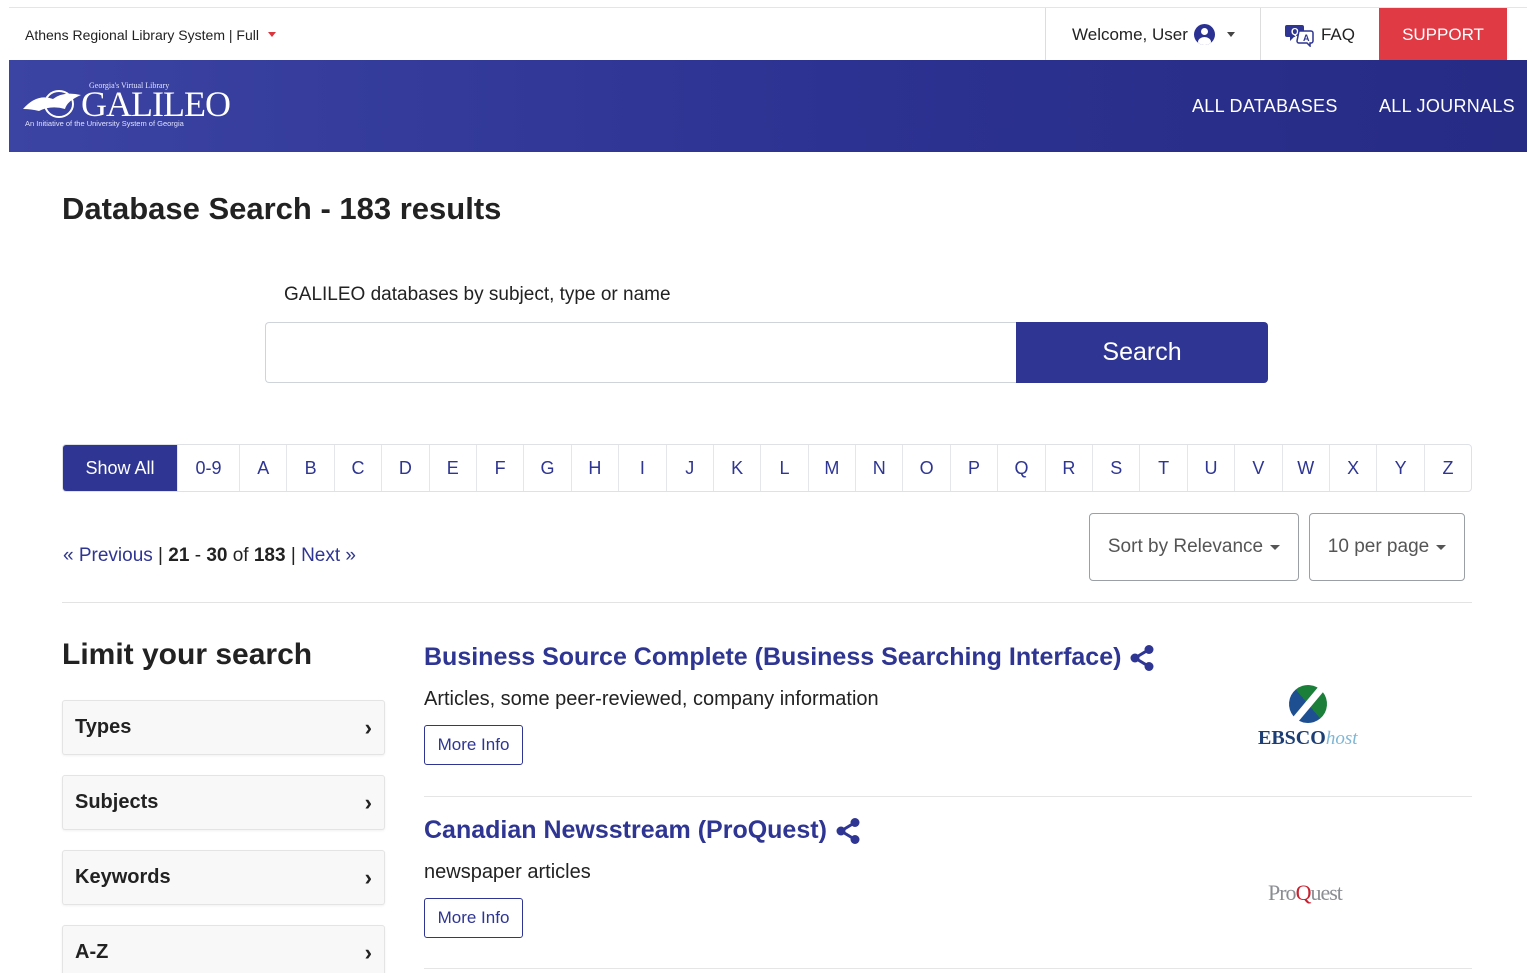 This screenshot has width=1537, height=973. I want to click on vendor-name-a: Pro, so click(1282, 892).